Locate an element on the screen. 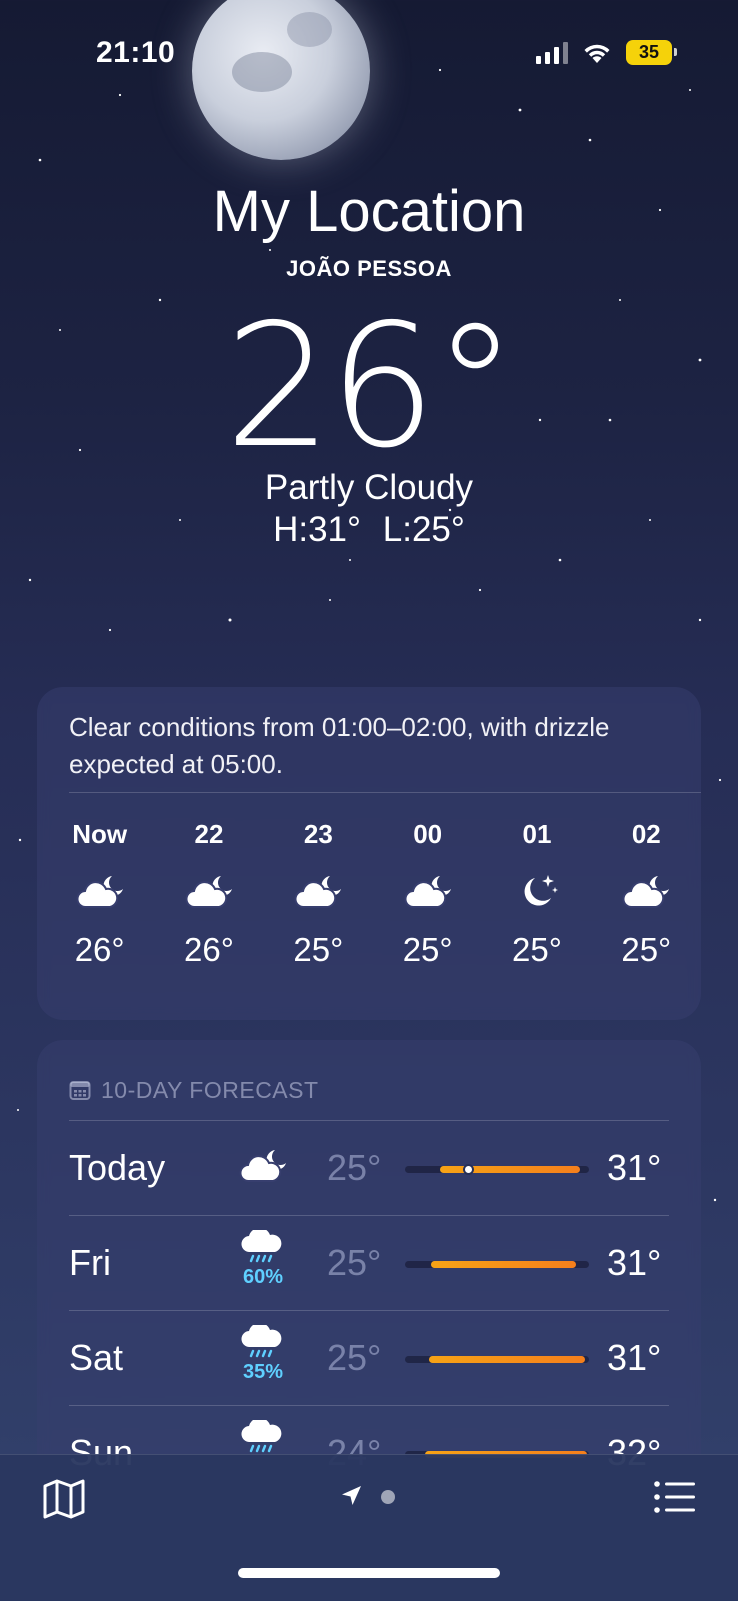 This screenshot has width=738, height=1601. hourly-list: Now 26° 22 26° 23 25° 00 25° 01 25° 02 25° is located at coordinates (369, 881).